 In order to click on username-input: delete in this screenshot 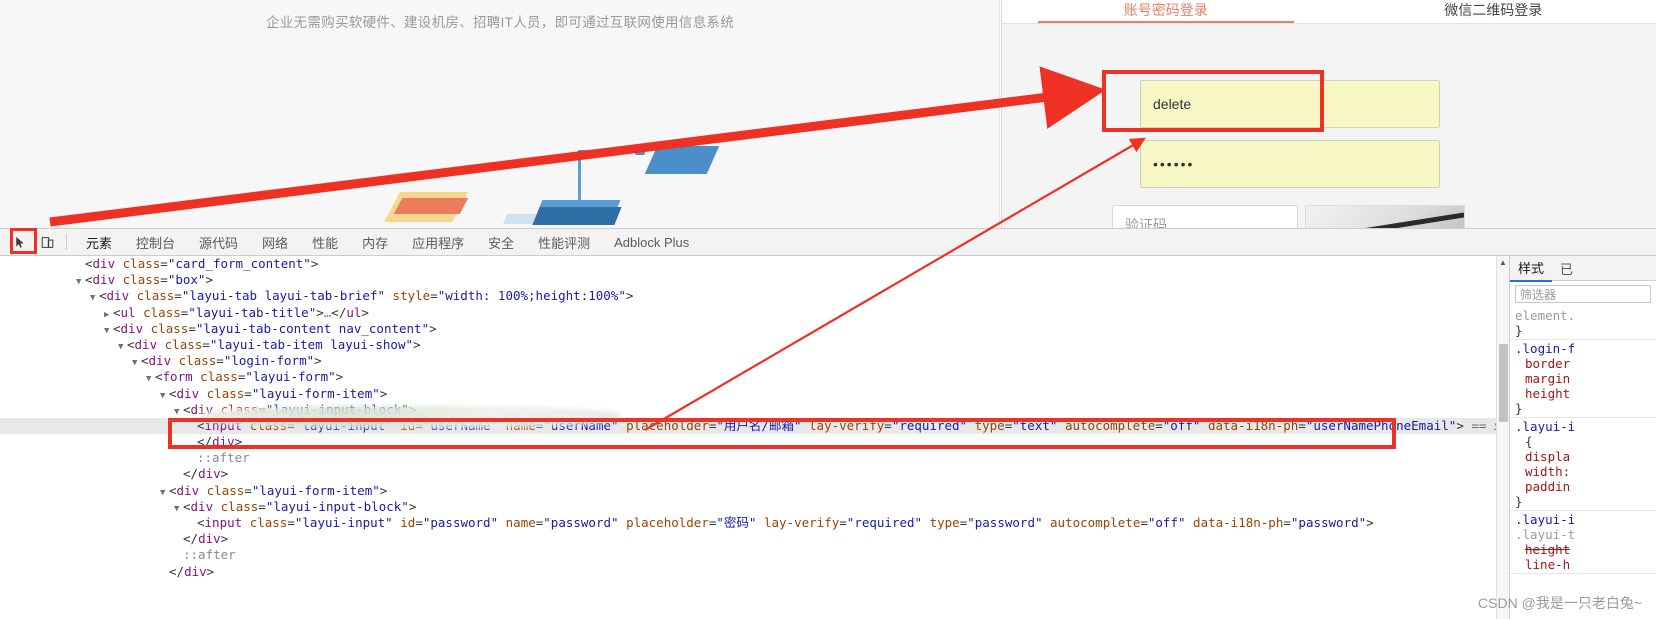, I will do `click(1290, 104)`.